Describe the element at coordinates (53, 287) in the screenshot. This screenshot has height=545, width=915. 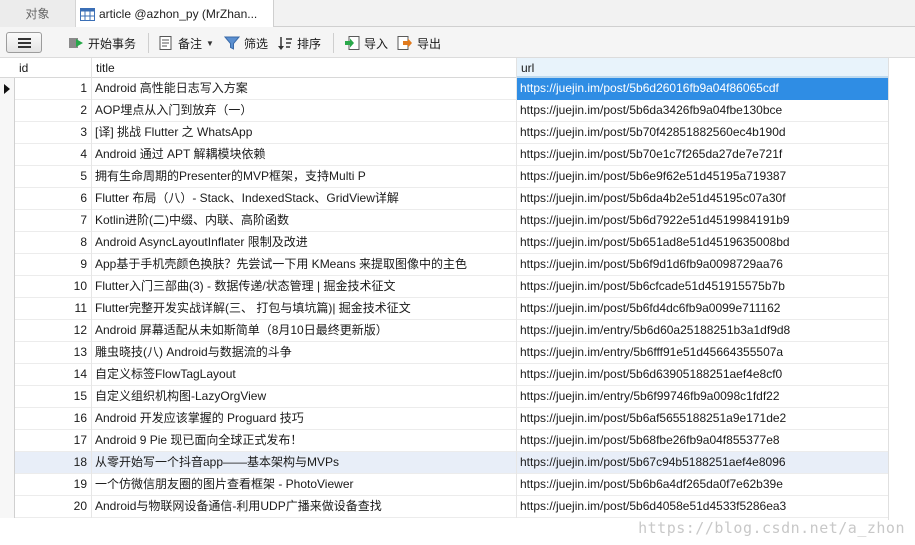
I see `cell-id: 10` at that location.